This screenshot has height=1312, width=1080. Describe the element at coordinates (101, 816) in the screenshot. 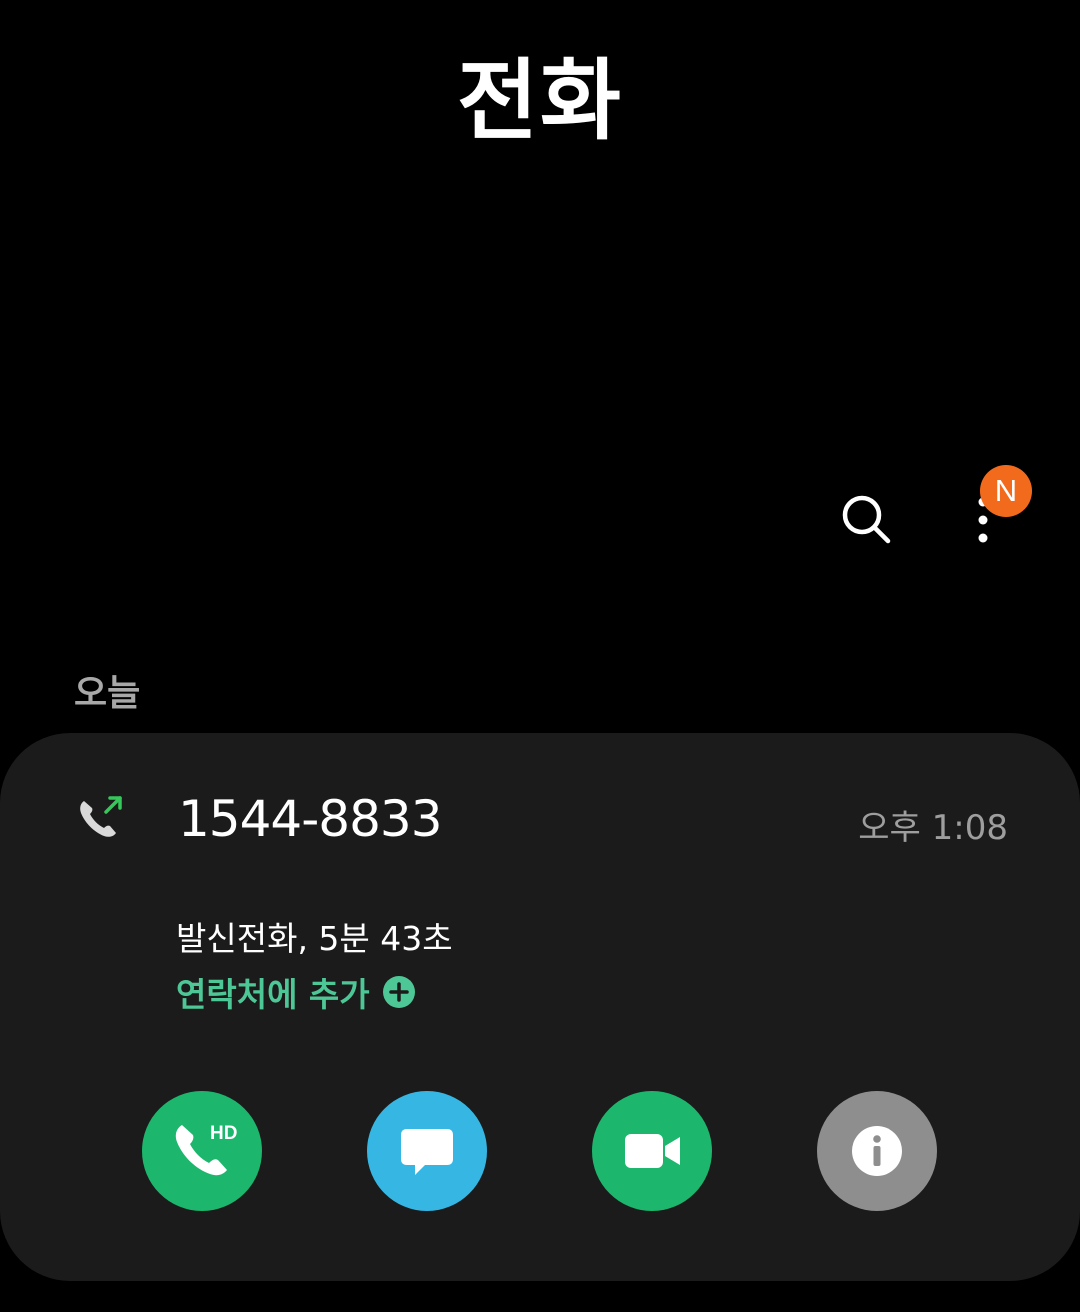

I see `outgoing-call-icon` at that location.